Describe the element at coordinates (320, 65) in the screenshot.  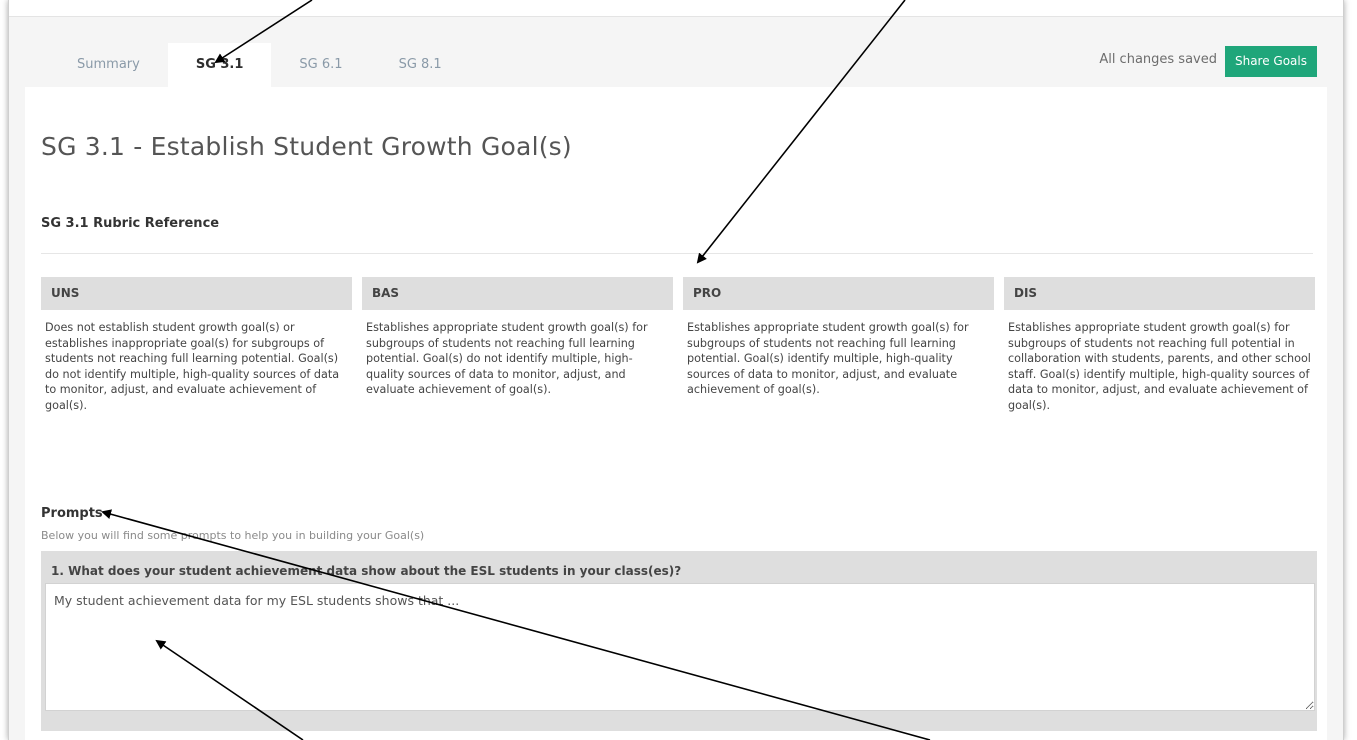
I see `tab-sg-6-1: SG 6.1` at that location.